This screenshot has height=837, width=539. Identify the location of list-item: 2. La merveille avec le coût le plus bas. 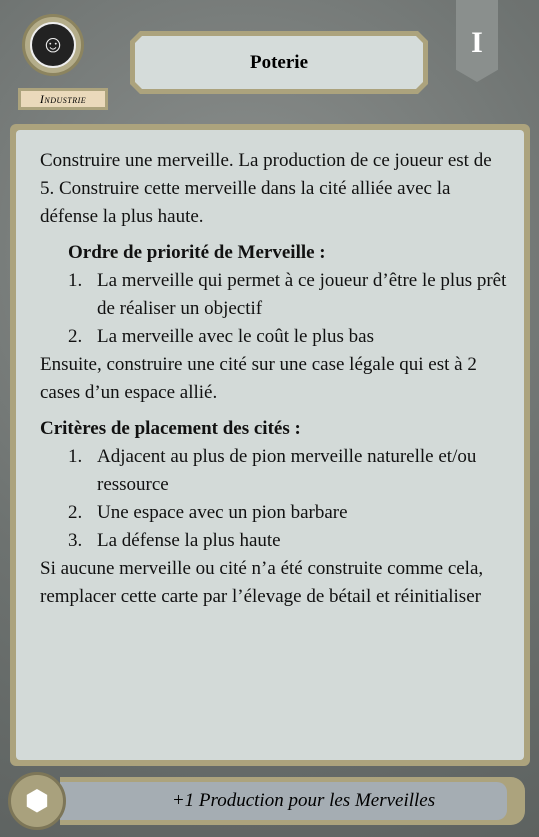
(289, 337).